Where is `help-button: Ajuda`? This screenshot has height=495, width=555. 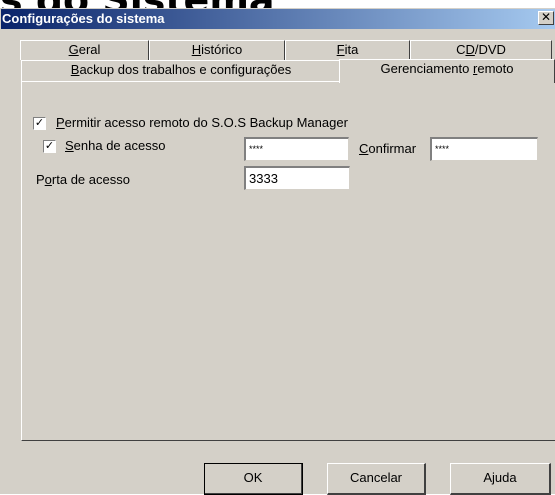
help-button: Ajuda is located at coordinates (500, 479).